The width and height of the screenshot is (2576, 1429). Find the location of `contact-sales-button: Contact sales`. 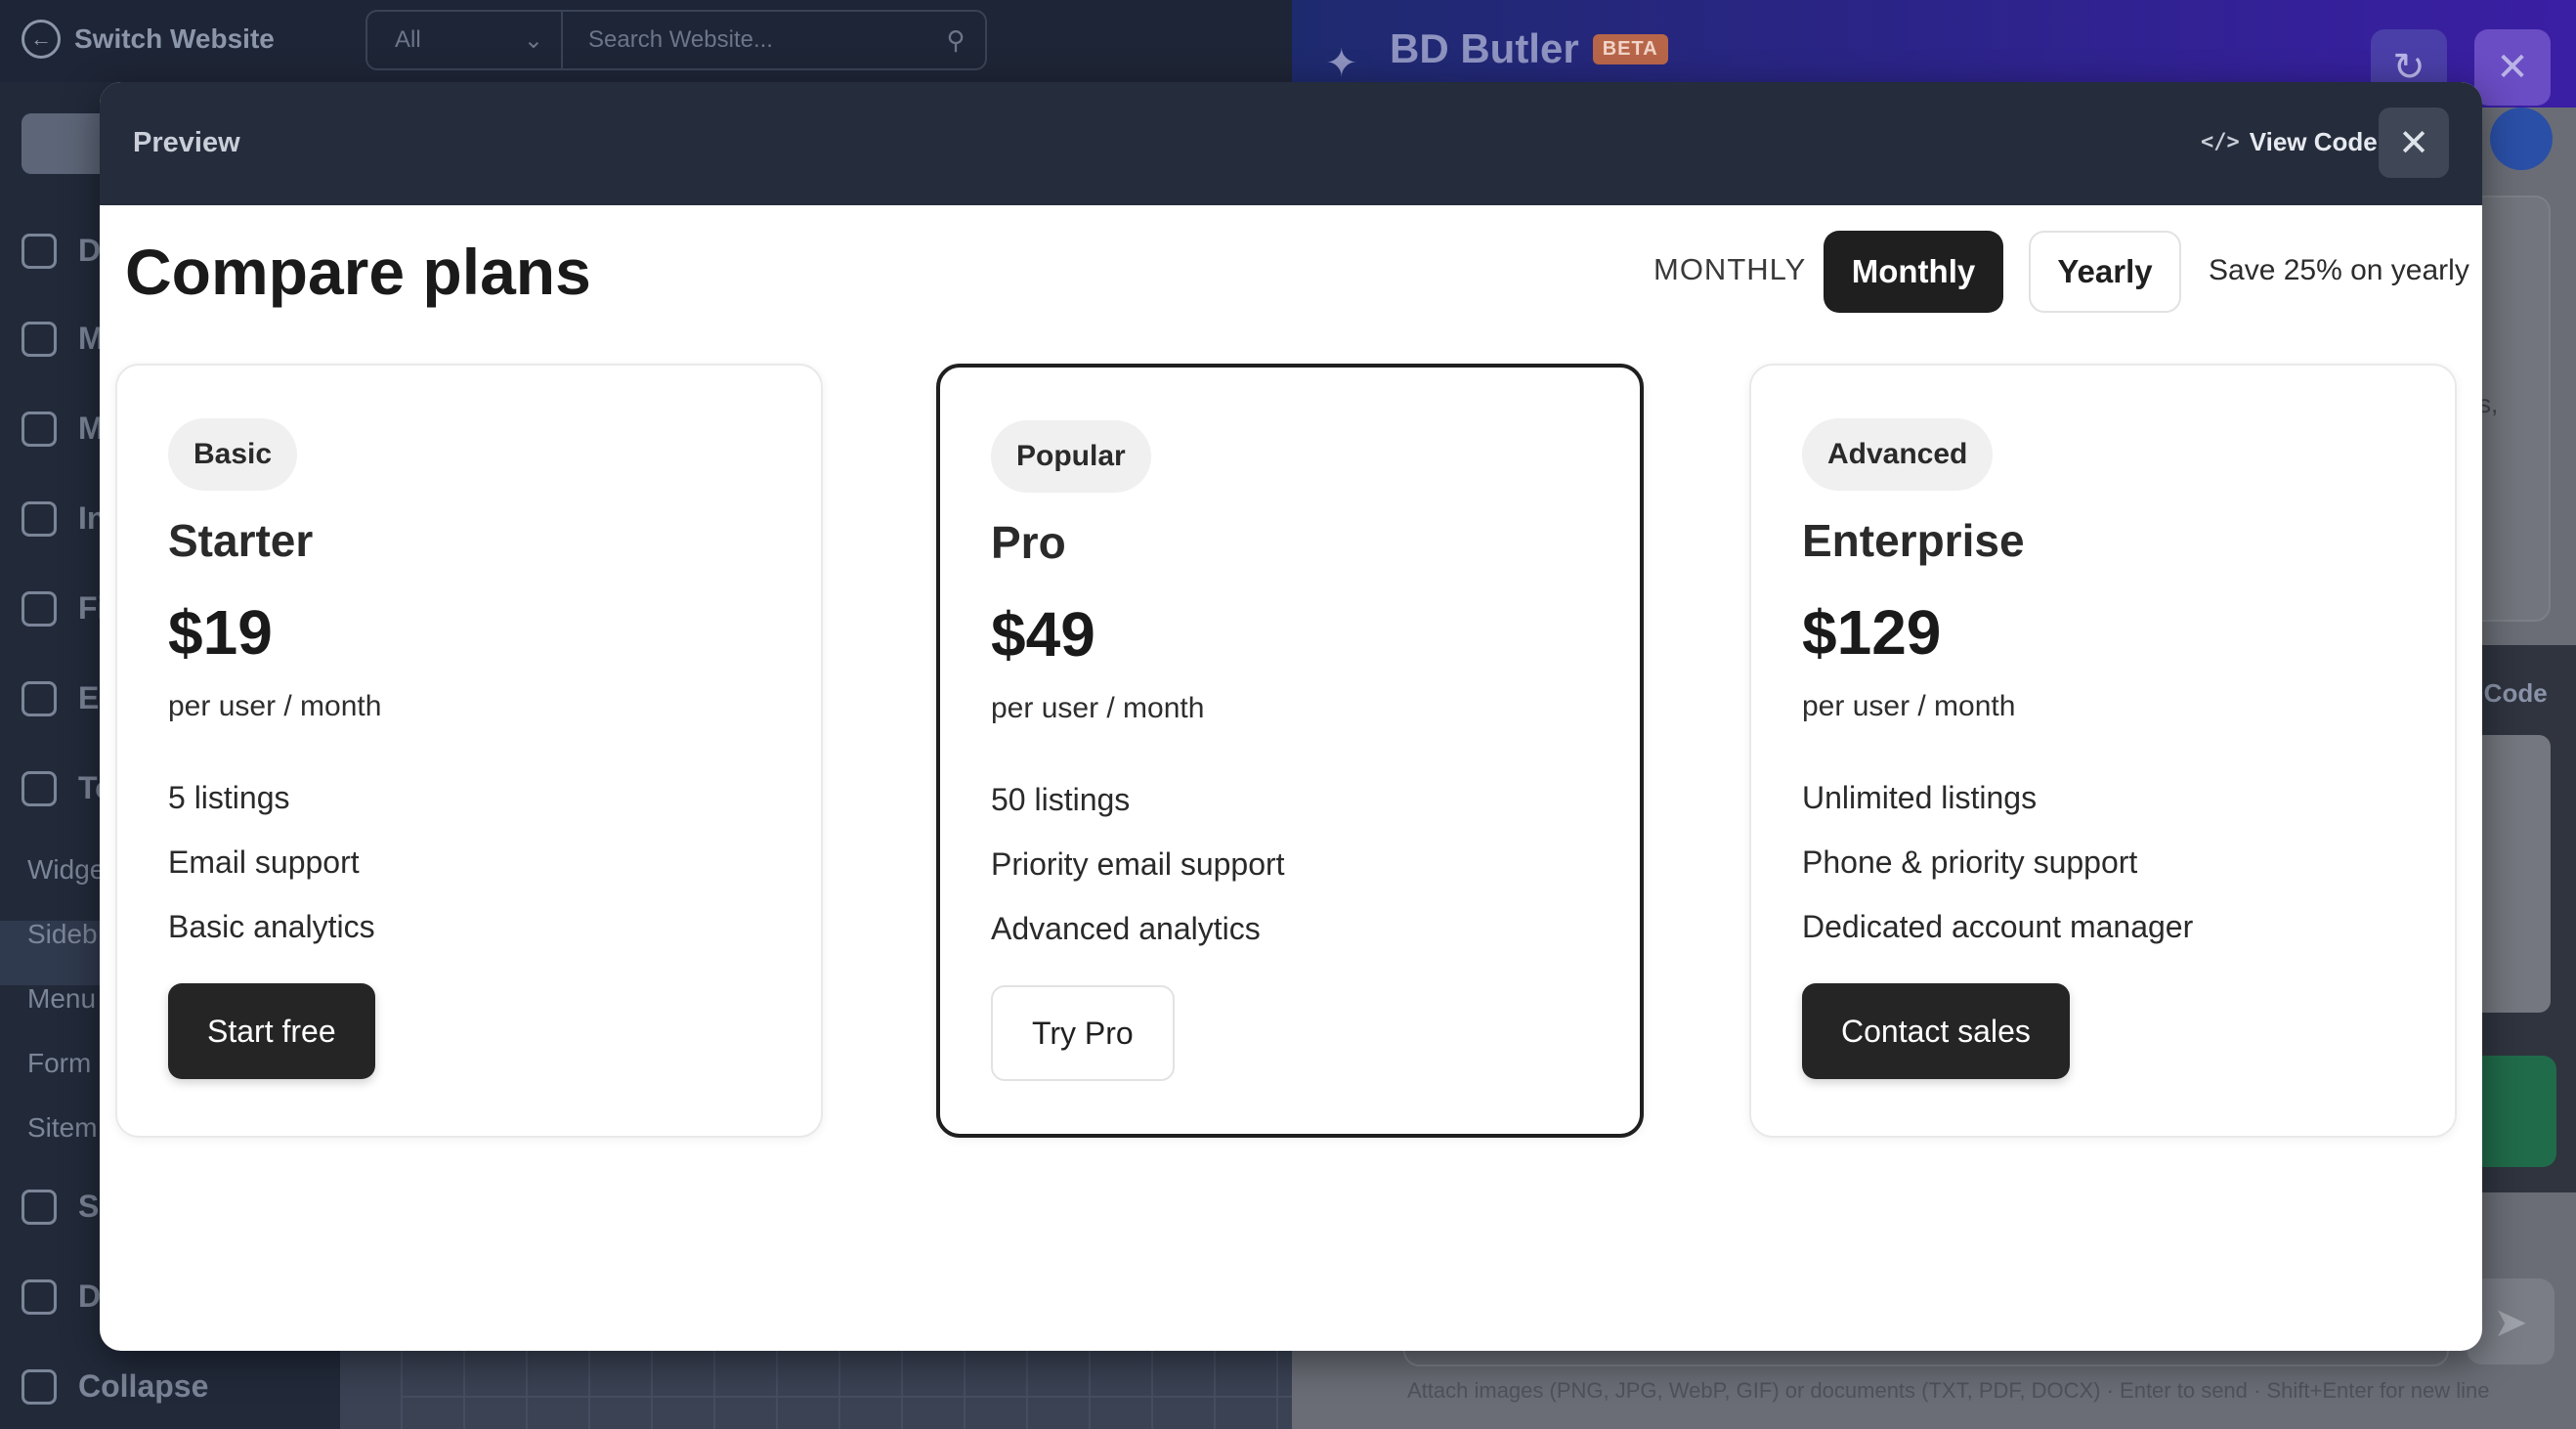

contact-sales-button: Contact sales is located at coordinates (1936, 1031).